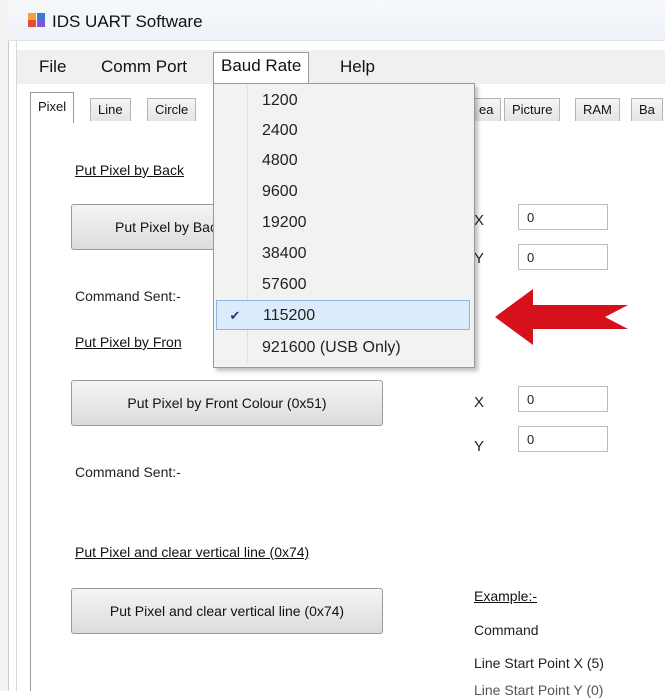 This screenshot has width=665, height=698. What do you see at coordinates (486, 109) in the screenshot?
I see `tab-area: ea` at bounding box center [486, 109].